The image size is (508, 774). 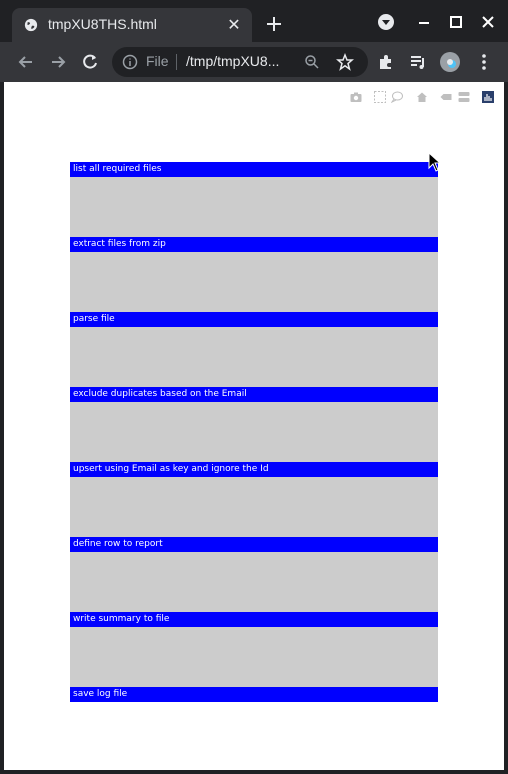 What do you see at coordinates (254, 619) in the screenshot?
I see `flow-step-title: write summary to file` at bounding box center [254, 619].